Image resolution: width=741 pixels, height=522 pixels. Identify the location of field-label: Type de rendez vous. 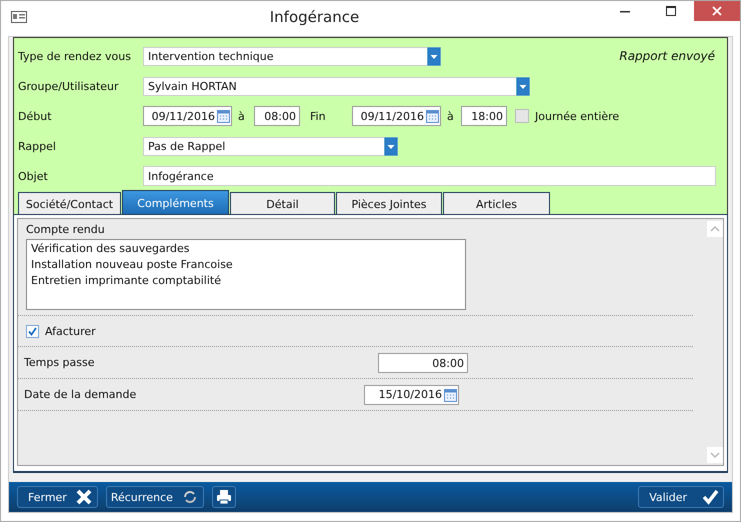
(75, 56).